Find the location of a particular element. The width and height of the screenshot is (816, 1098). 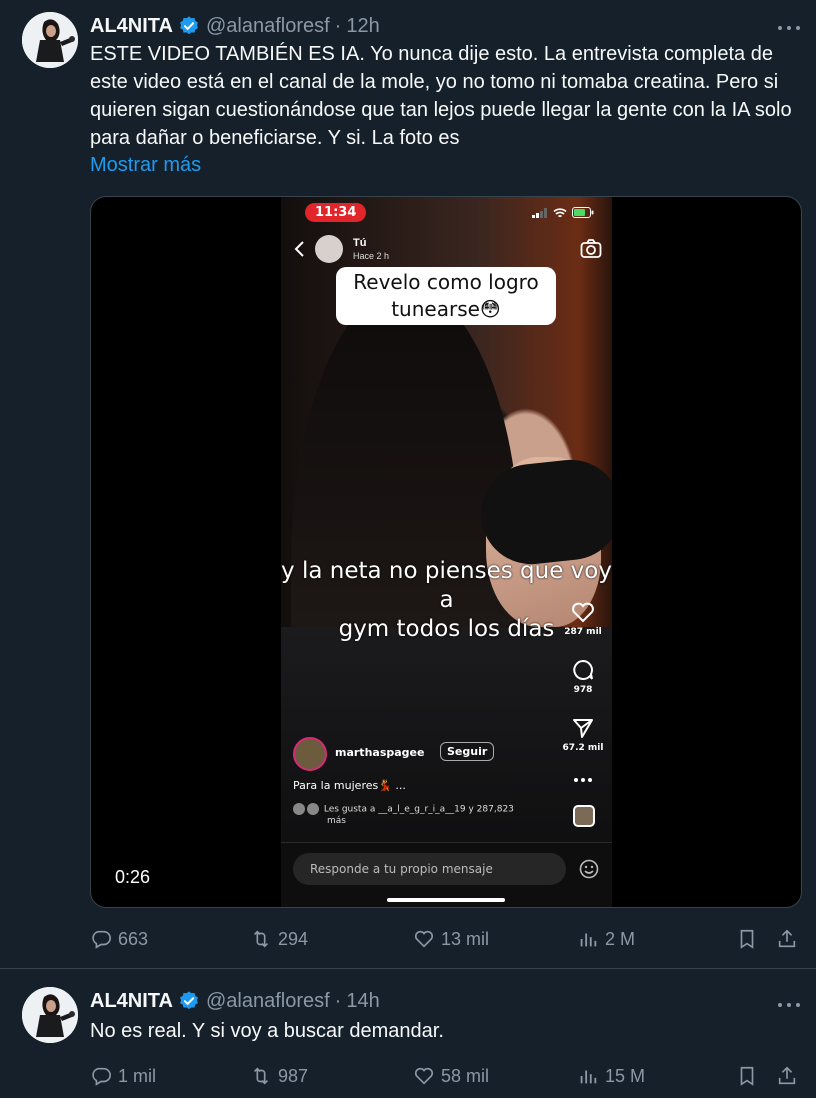

reply-button: 1 mil is located at coordinates (123, 1076).